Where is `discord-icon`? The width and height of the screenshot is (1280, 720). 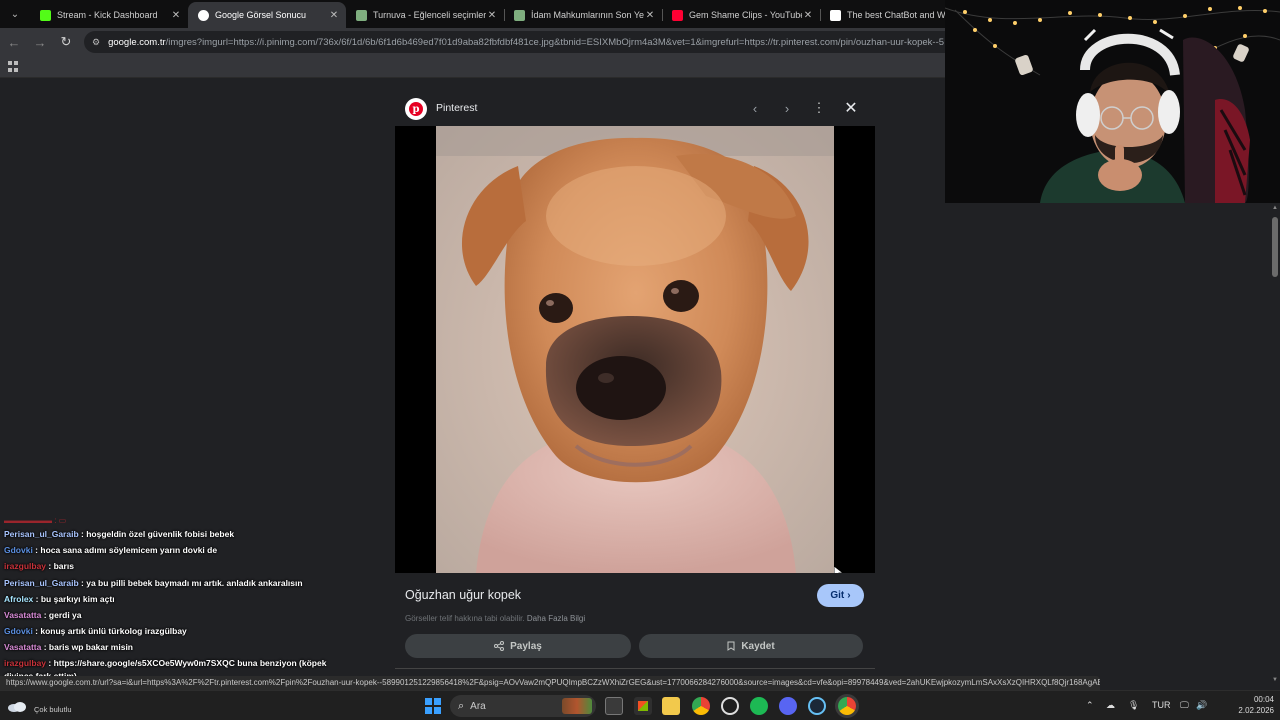
discord-icon is located at coordinates (788, 706).